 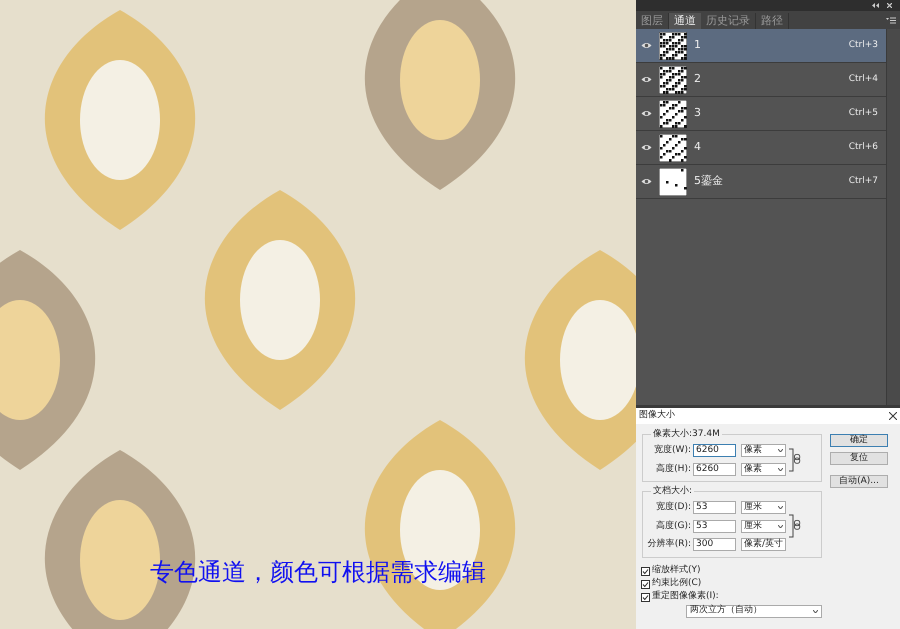 What do you see at coordinates (754, 611) in the screenshot?
I see `resample-select: 两次立方（自动）` at bounding box center [754, 611].